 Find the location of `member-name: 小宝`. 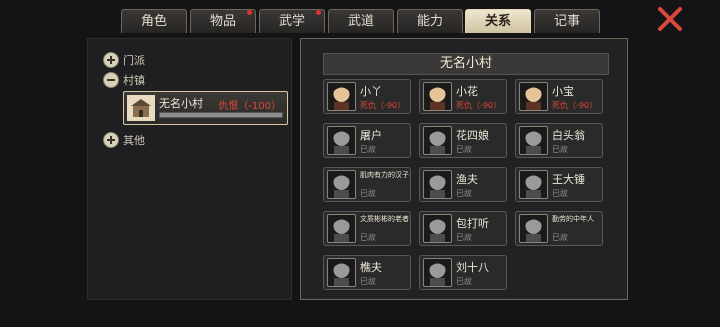

member-name: 小宝 is located at coordinates (563, 91).